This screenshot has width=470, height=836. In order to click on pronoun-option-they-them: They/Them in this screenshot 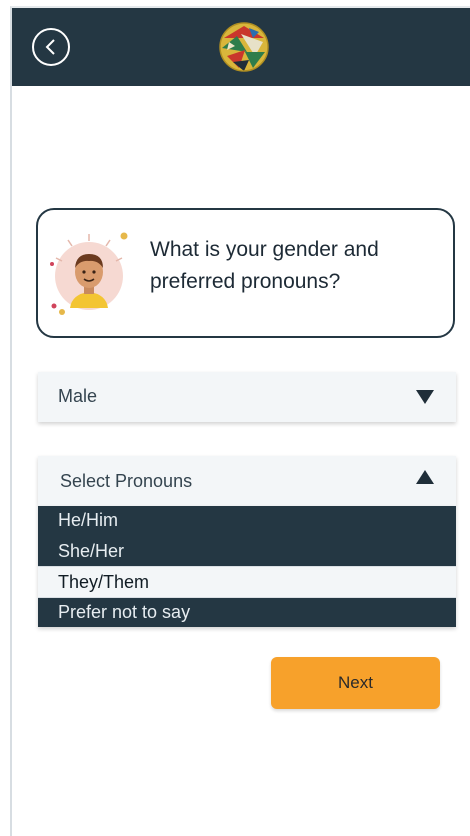, I will do `click(247, 582)`.